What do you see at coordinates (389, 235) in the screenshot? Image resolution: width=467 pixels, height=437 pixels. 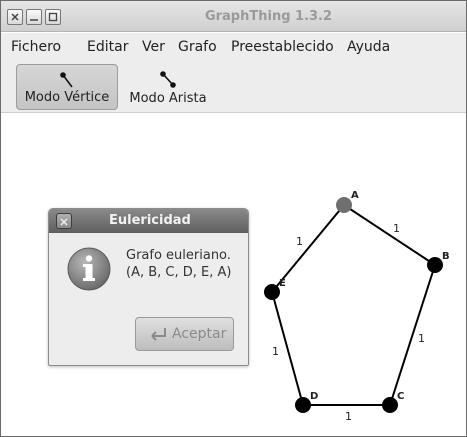 I see `edge-a-b` at bounding box center [389, 235].